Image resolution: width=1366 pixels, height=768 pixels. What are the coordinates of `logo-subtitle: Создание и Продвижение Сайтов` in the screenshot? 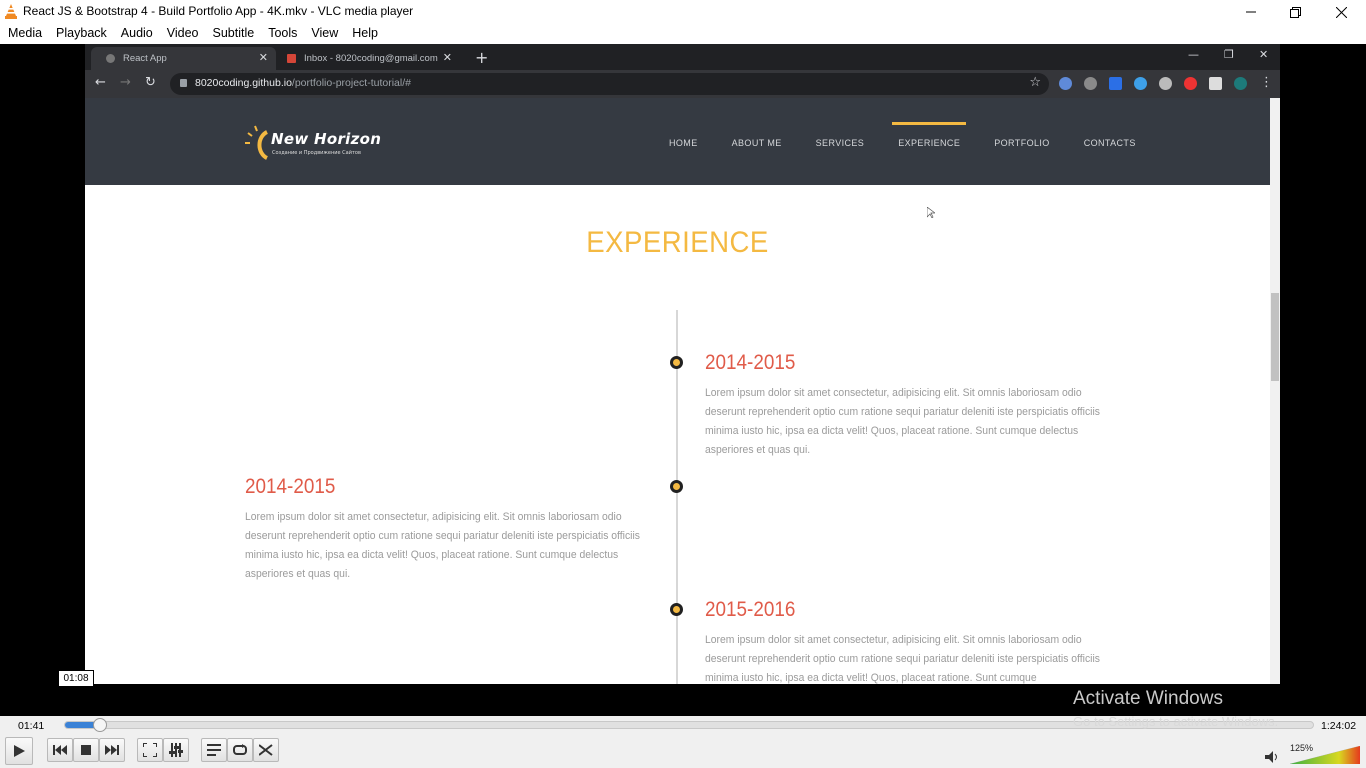 It's located at (316, 153).